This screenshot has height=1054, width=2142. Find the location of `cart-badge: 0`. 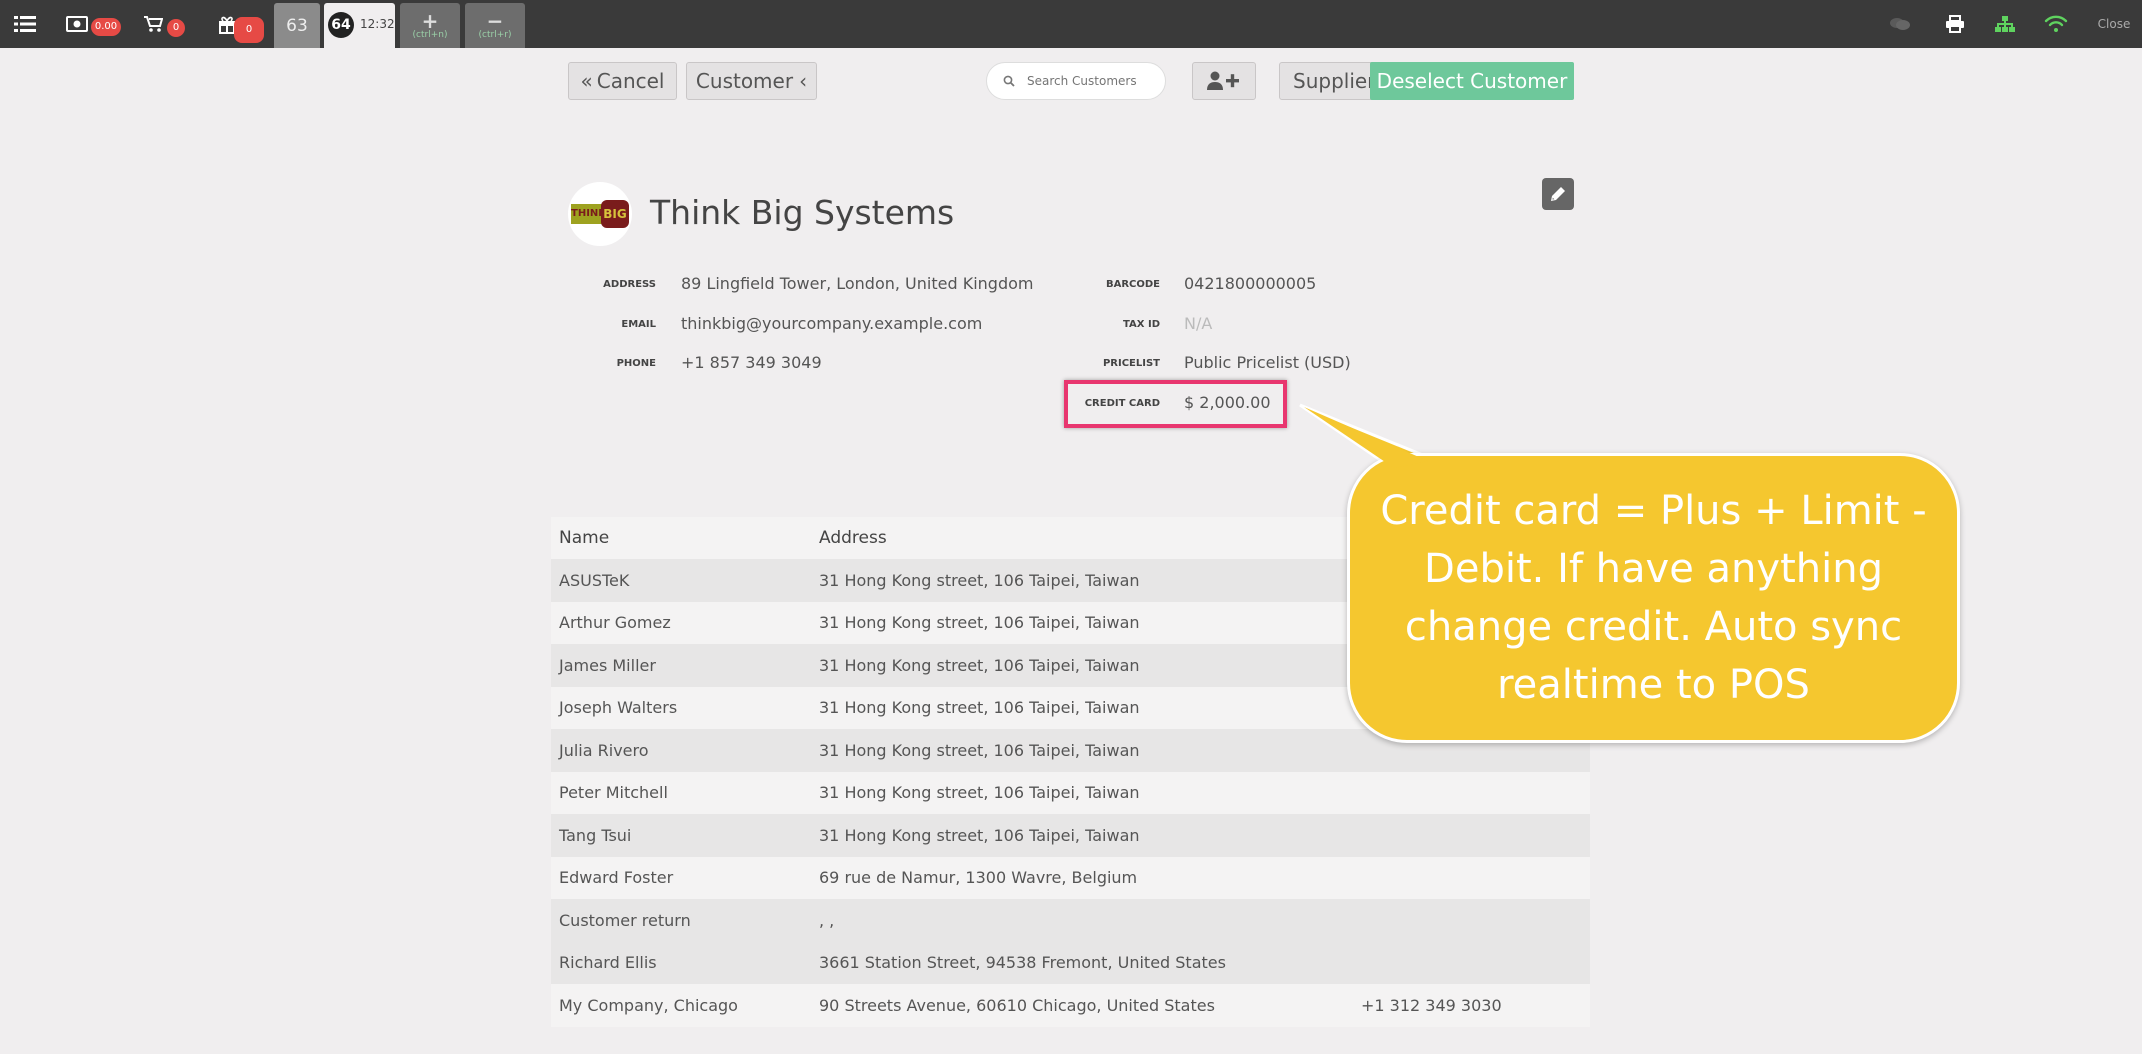

cart-badge: 0 is located at coordinates (176, 28).